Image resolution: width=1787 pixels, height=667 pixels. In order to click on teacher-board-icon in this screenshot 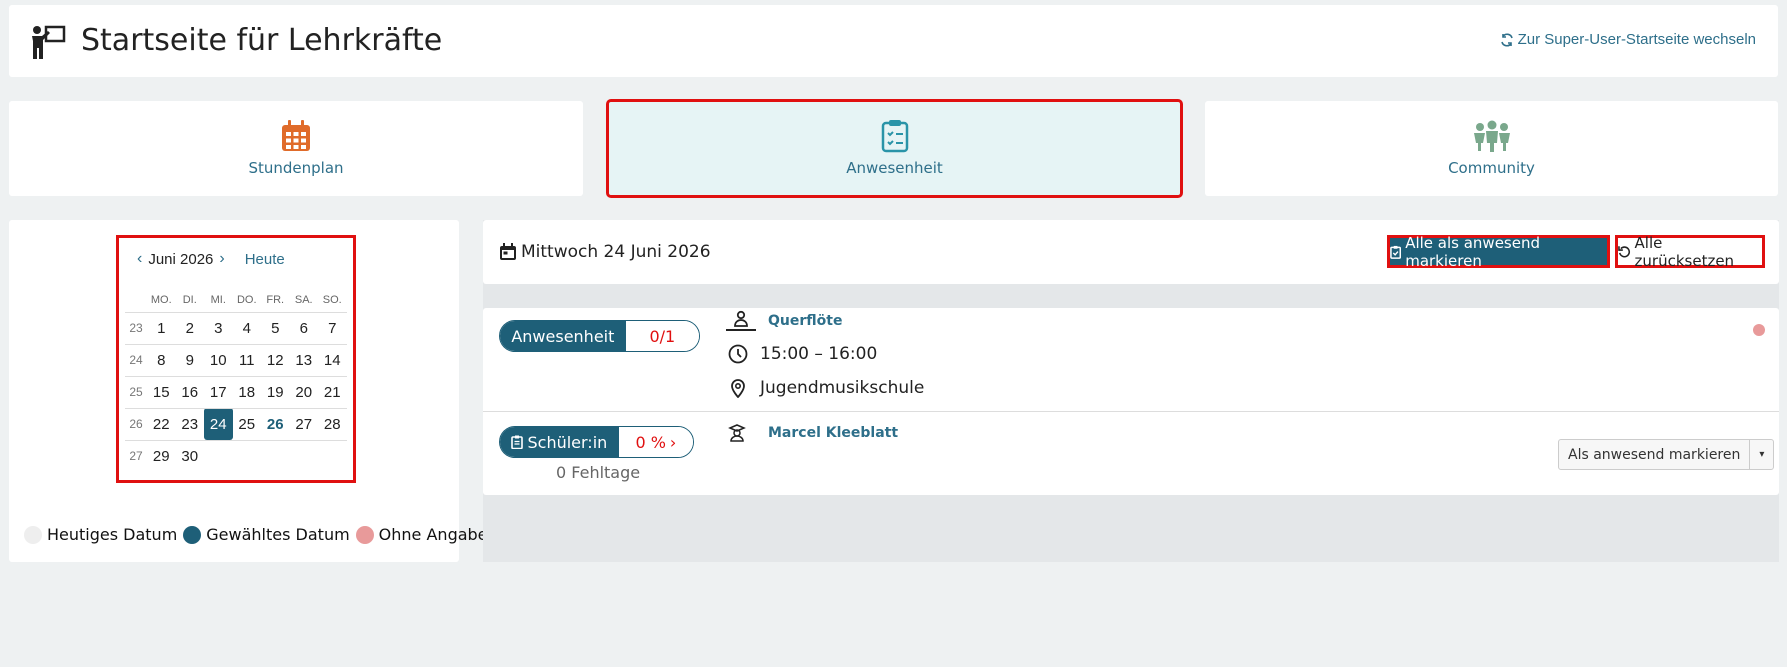, I will do `click(49, 42)`.